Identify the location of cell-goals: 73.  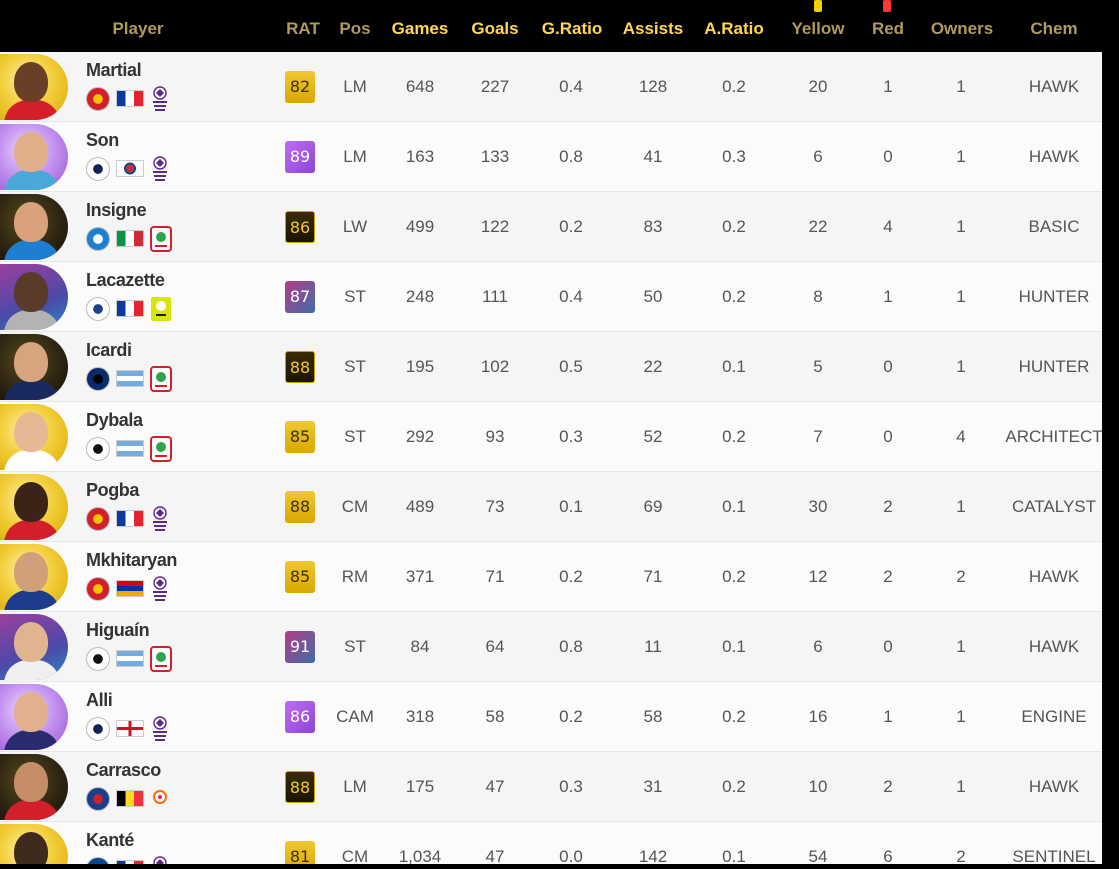
(495, 506).